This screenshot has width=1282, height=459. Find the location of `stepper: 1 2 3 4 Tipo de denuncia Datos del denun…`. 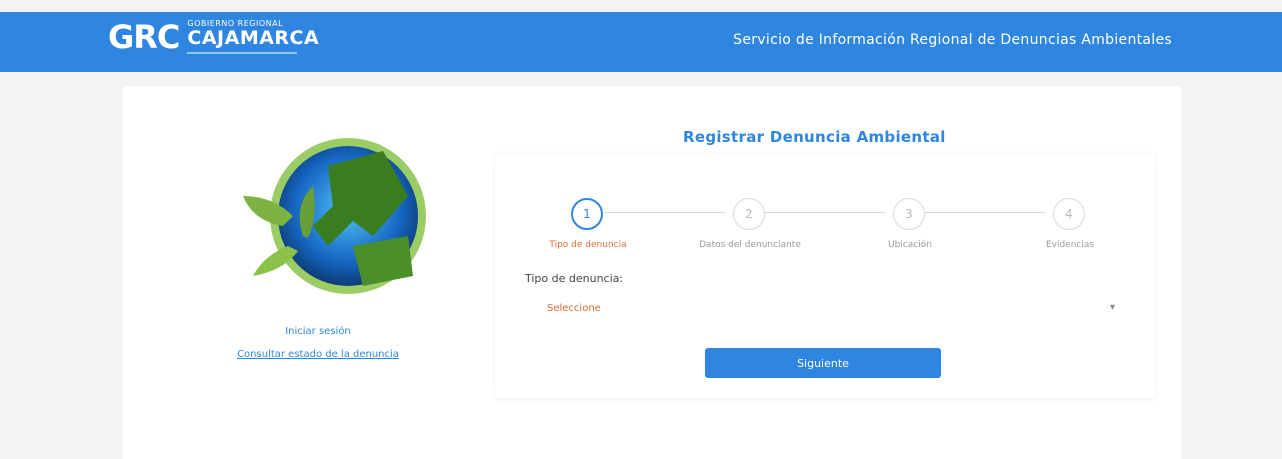

stepper: 1 2 3 4 Tipo de denuncia Datos del denun… is located at coordinates (809, 222).